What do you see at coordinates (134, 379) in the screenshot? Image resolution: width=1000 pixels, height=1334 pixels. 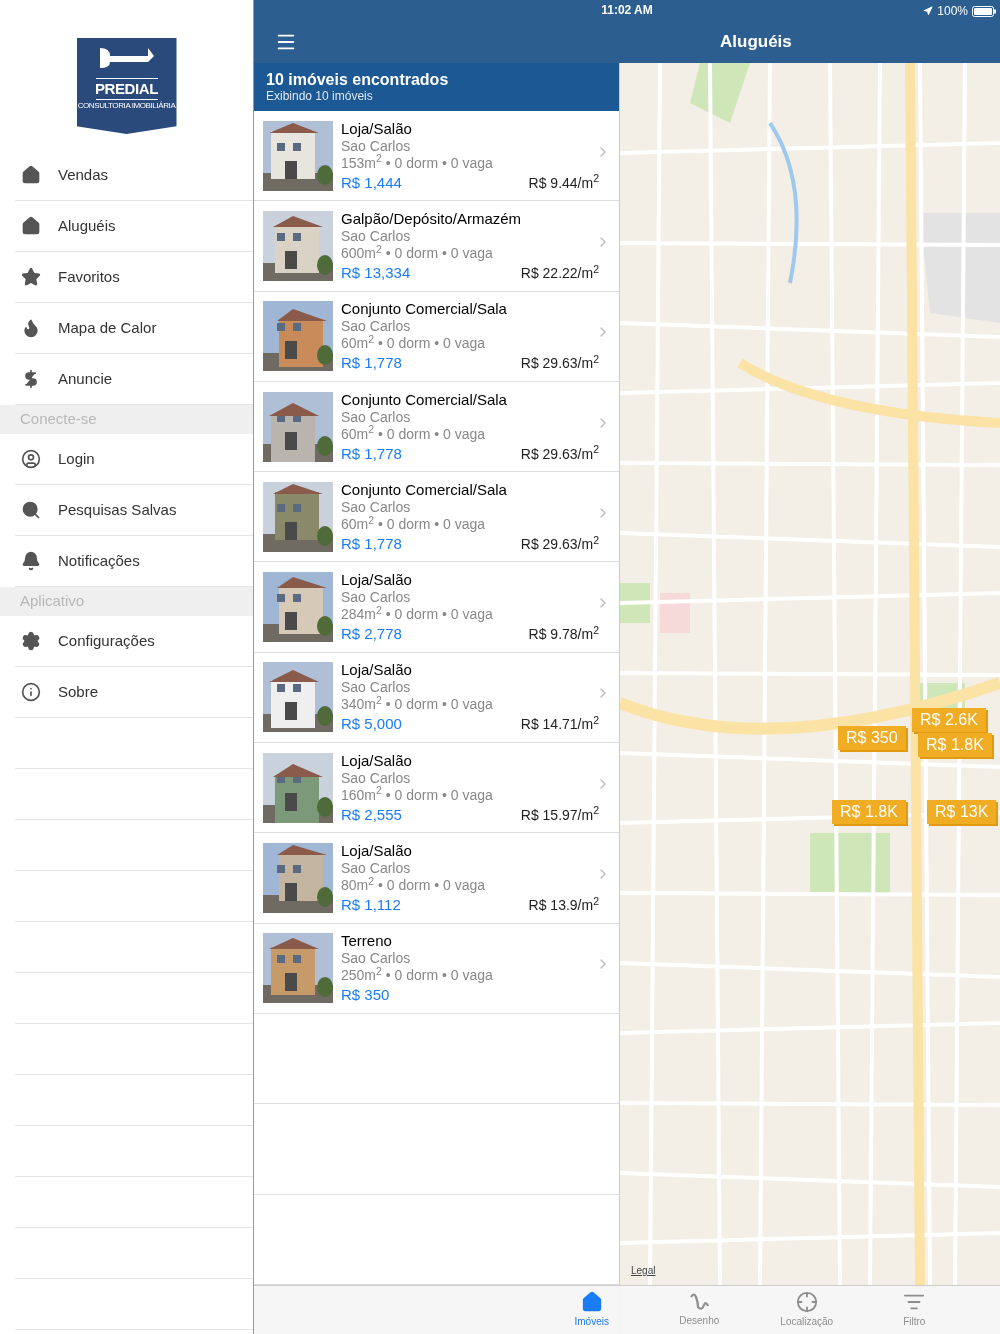 I see `menu-item: Anuncie` at bounding box center [134, 379].